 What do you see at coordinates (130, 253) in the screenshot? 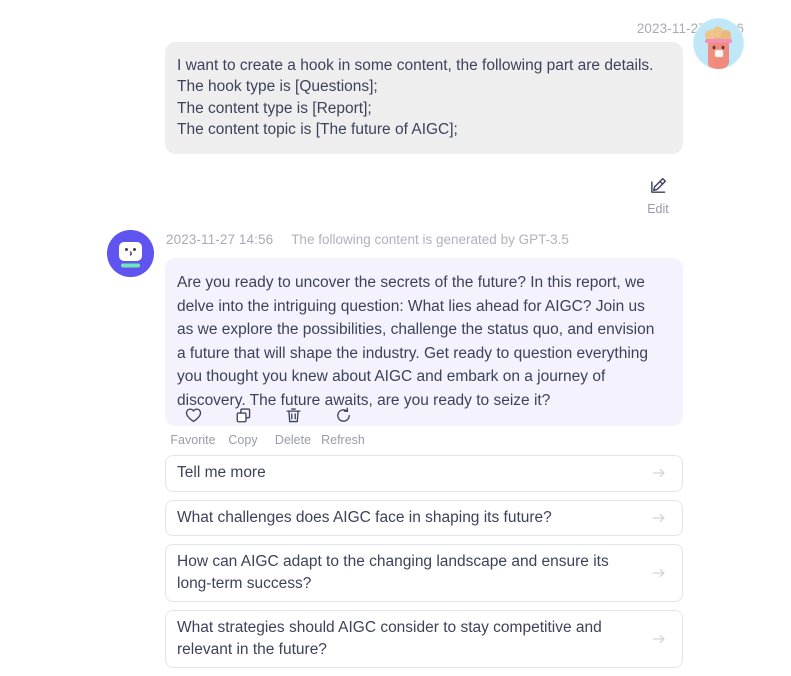
I see `bot-avatar` at bounding box center [130, 253].